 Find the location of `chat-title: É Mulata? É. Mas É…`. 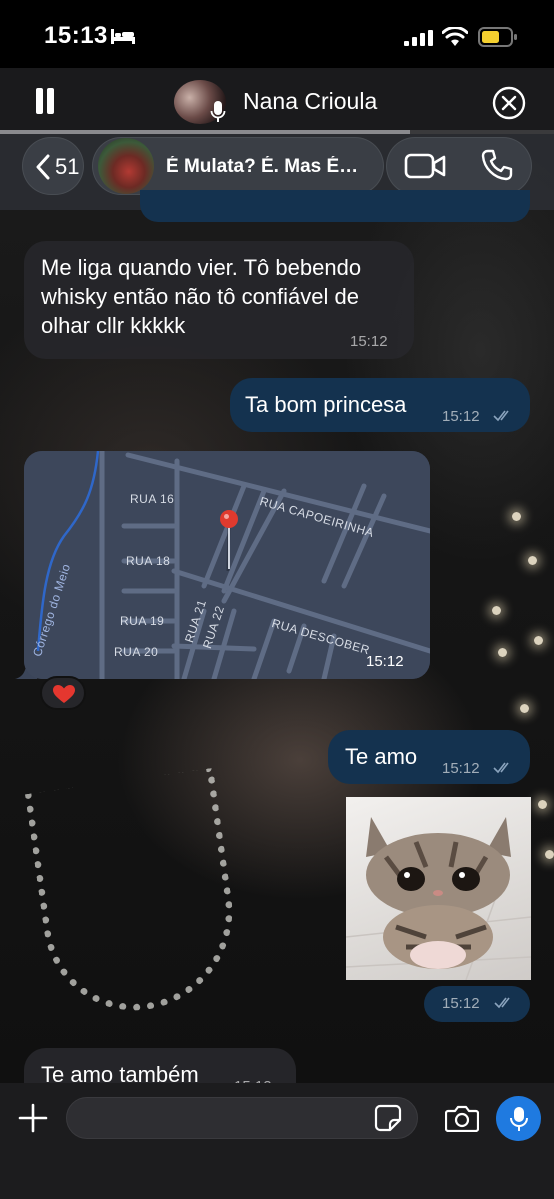

chat-title: É Mulata? É. Mas É… is located at coordinates (271, 167).